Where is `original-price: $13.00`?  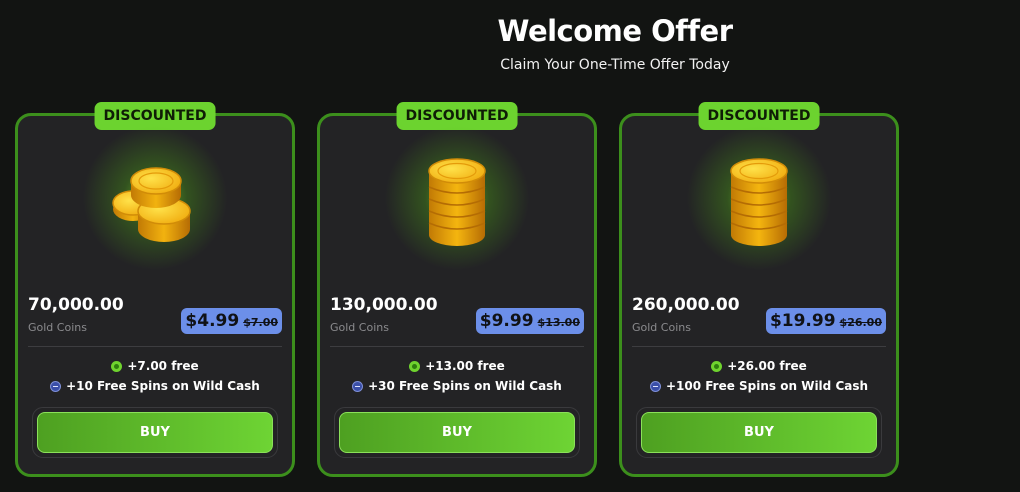 original-price: $13.00 is located at coordinates (558, 322).